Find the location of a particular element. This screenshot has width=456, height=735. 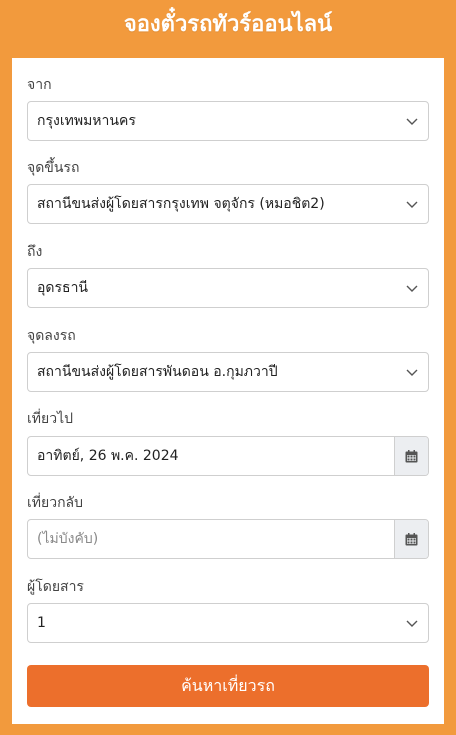

dropoff-select: สถานีขนส่งผู้โดยสารพันดอน อ.กุมภวาปี is located at coordinates (228, 372).